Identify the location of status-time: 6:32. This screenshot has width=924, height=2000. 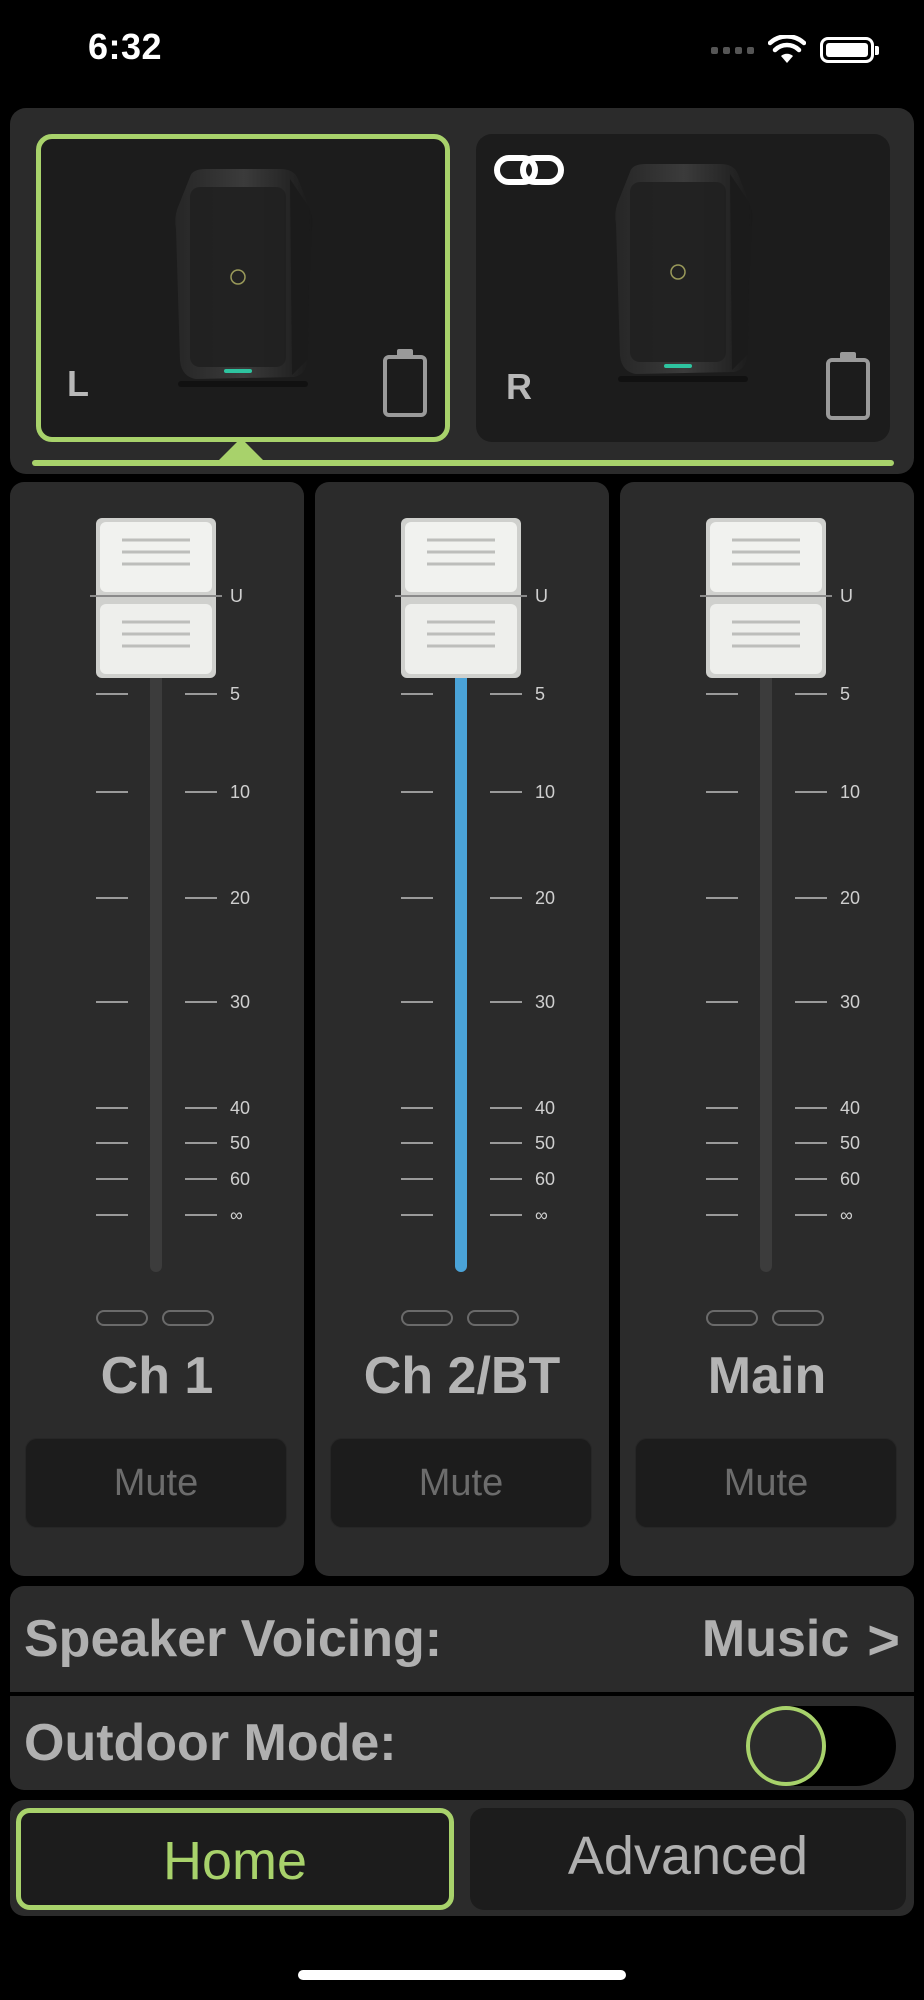
(125, 46).